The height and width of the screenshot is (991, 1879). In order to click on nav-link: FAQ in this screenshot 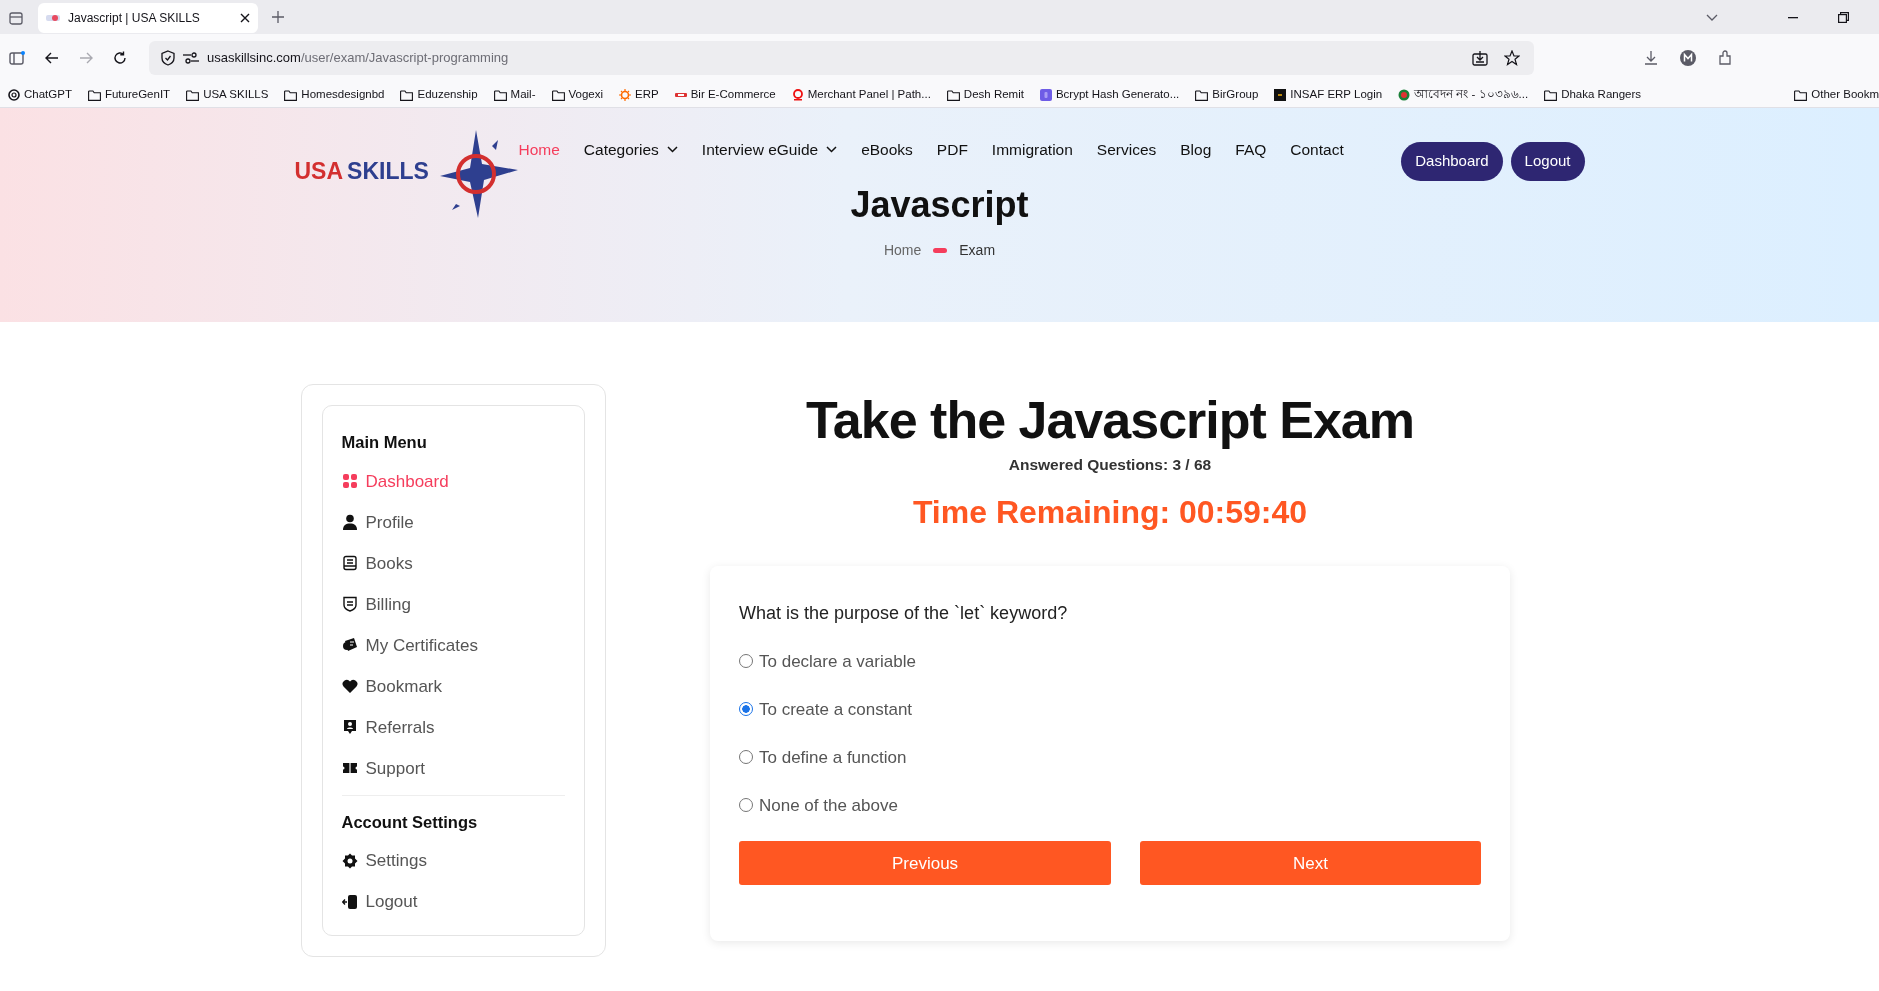, I will do `click(1251, 150)`.